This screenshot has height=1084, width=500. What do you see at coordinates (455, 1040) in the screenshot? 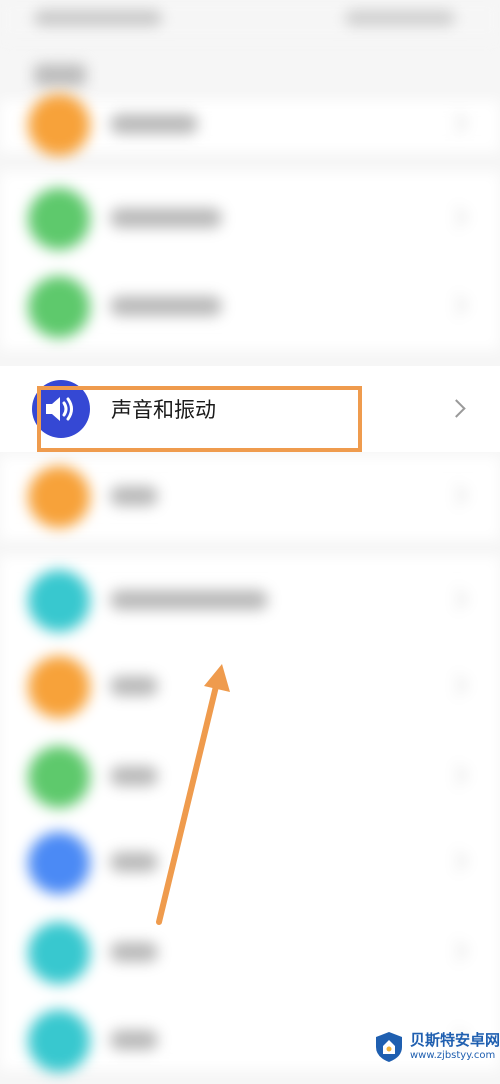
I see `watermark-title: 贝斯特安卓网` at bounding box center [455, 1040].